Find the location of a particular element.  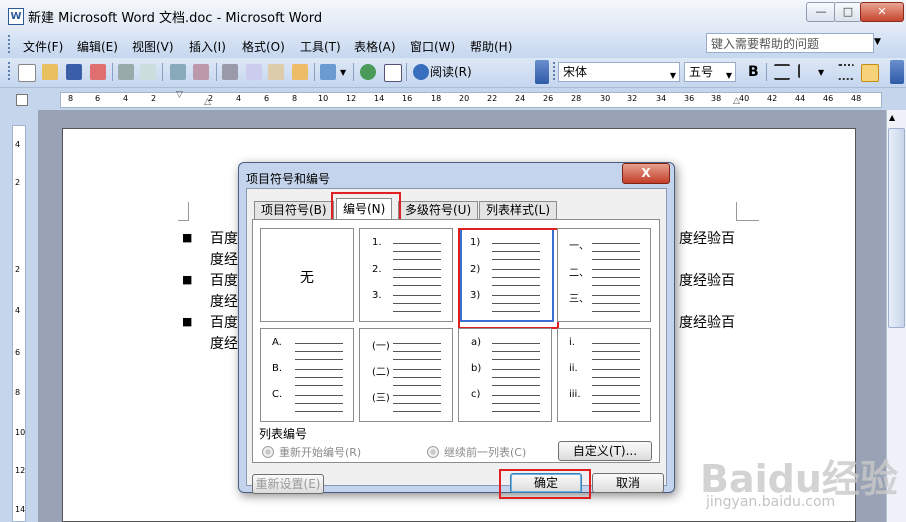

ruler-number: 36 is located at coordinates (689, 98).